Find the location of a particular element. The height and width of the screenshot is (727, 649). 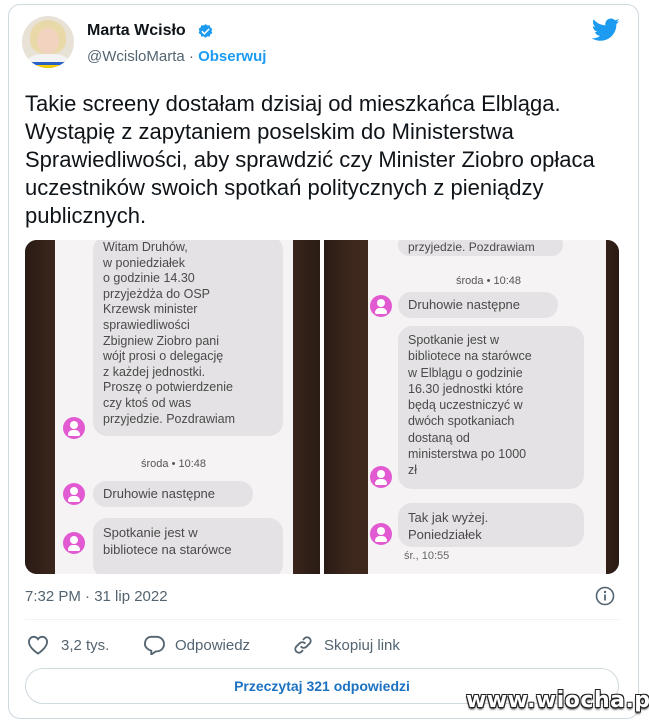

message-bubble: Tak jak wyżej. Poniedziałek is located at coordinates (491, 525).